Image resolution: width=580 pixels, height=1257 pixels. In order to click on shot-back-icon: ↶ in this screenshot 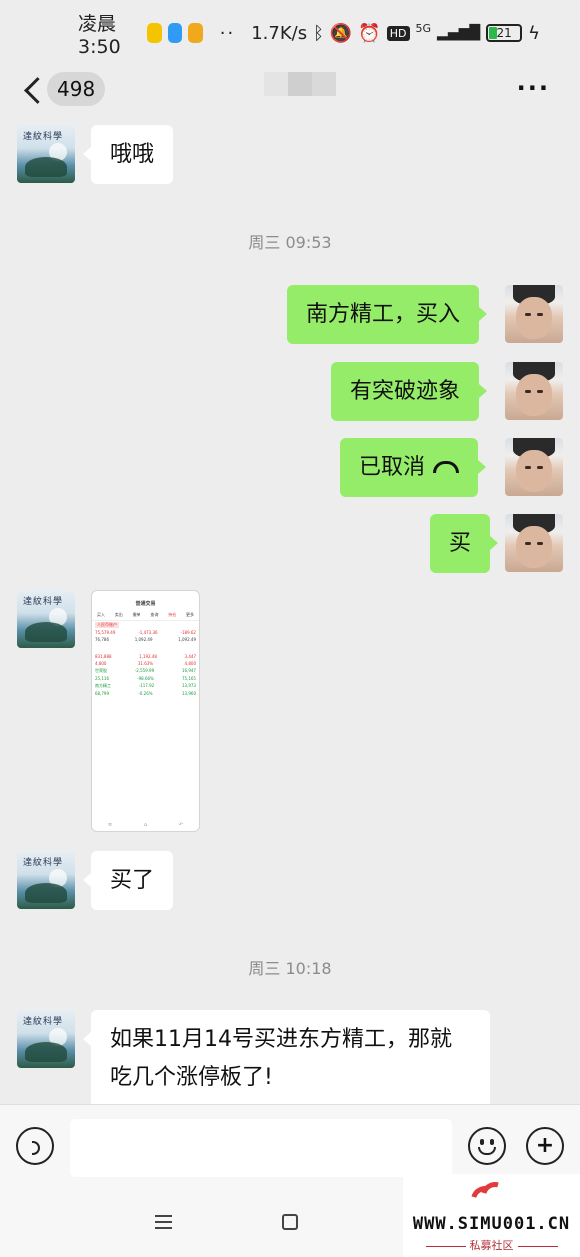, I will do `click(181, 825)`.